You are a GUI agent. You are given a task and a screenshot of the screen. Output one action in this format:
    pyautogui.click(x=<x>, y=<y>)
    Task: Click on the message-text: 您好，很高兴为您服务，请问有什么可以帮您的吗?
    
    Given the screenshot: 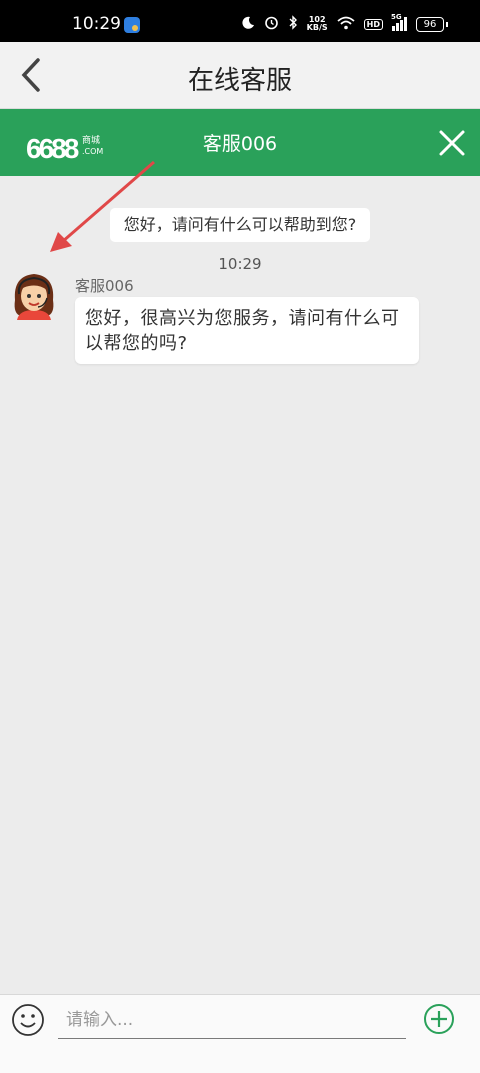 What is the action you would take?
    pyautogui.click(x=242, y=331)
    